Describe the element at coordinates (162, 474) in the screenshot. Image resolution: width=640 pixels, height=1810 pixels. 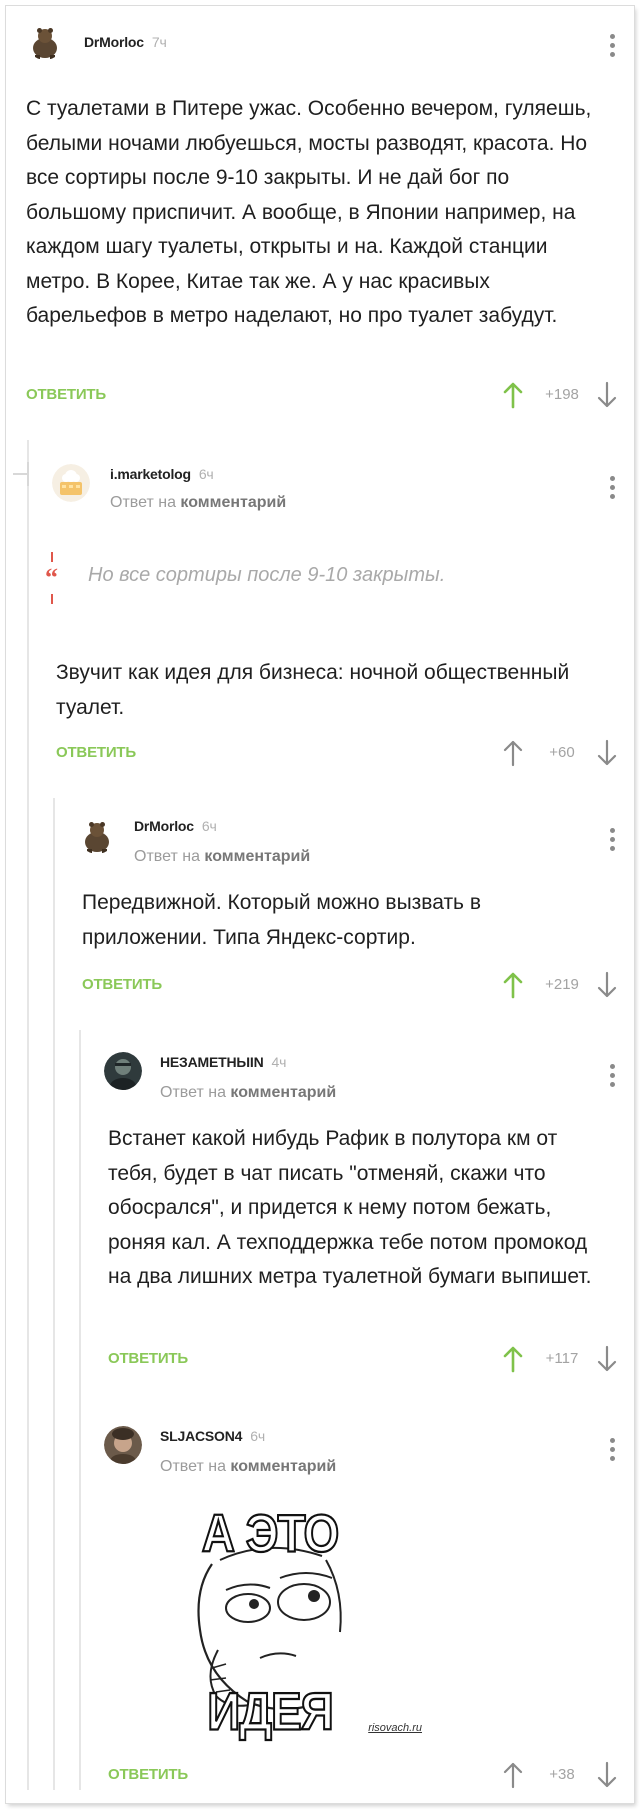
I see `username: i.marketolog 6ч` at that location.